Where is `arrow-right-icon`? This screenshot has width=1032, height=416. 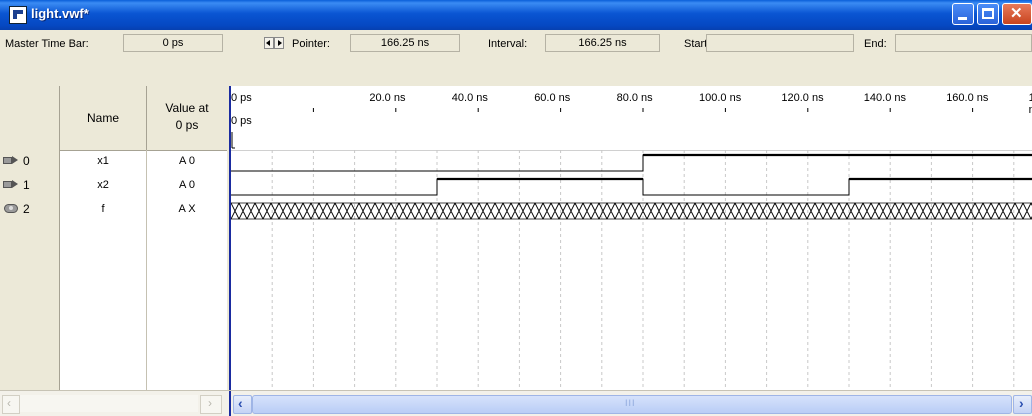
arrow-right-icon is located at coordinates (280, 43).